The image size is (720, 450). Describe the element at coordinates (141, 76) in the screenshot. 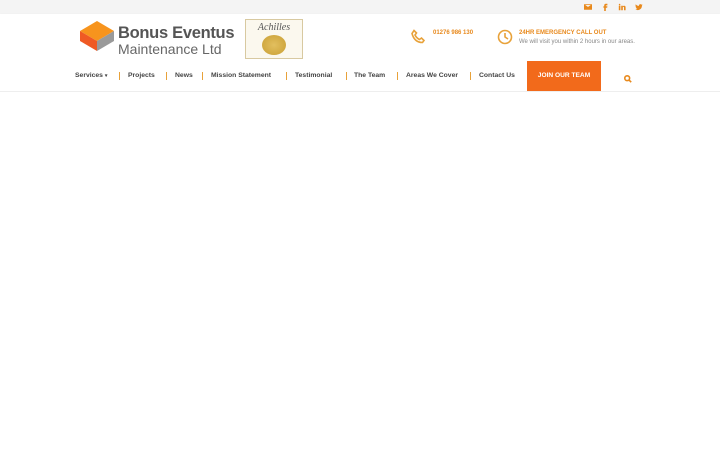

I see `nav-item-projects: Projects` at that location.